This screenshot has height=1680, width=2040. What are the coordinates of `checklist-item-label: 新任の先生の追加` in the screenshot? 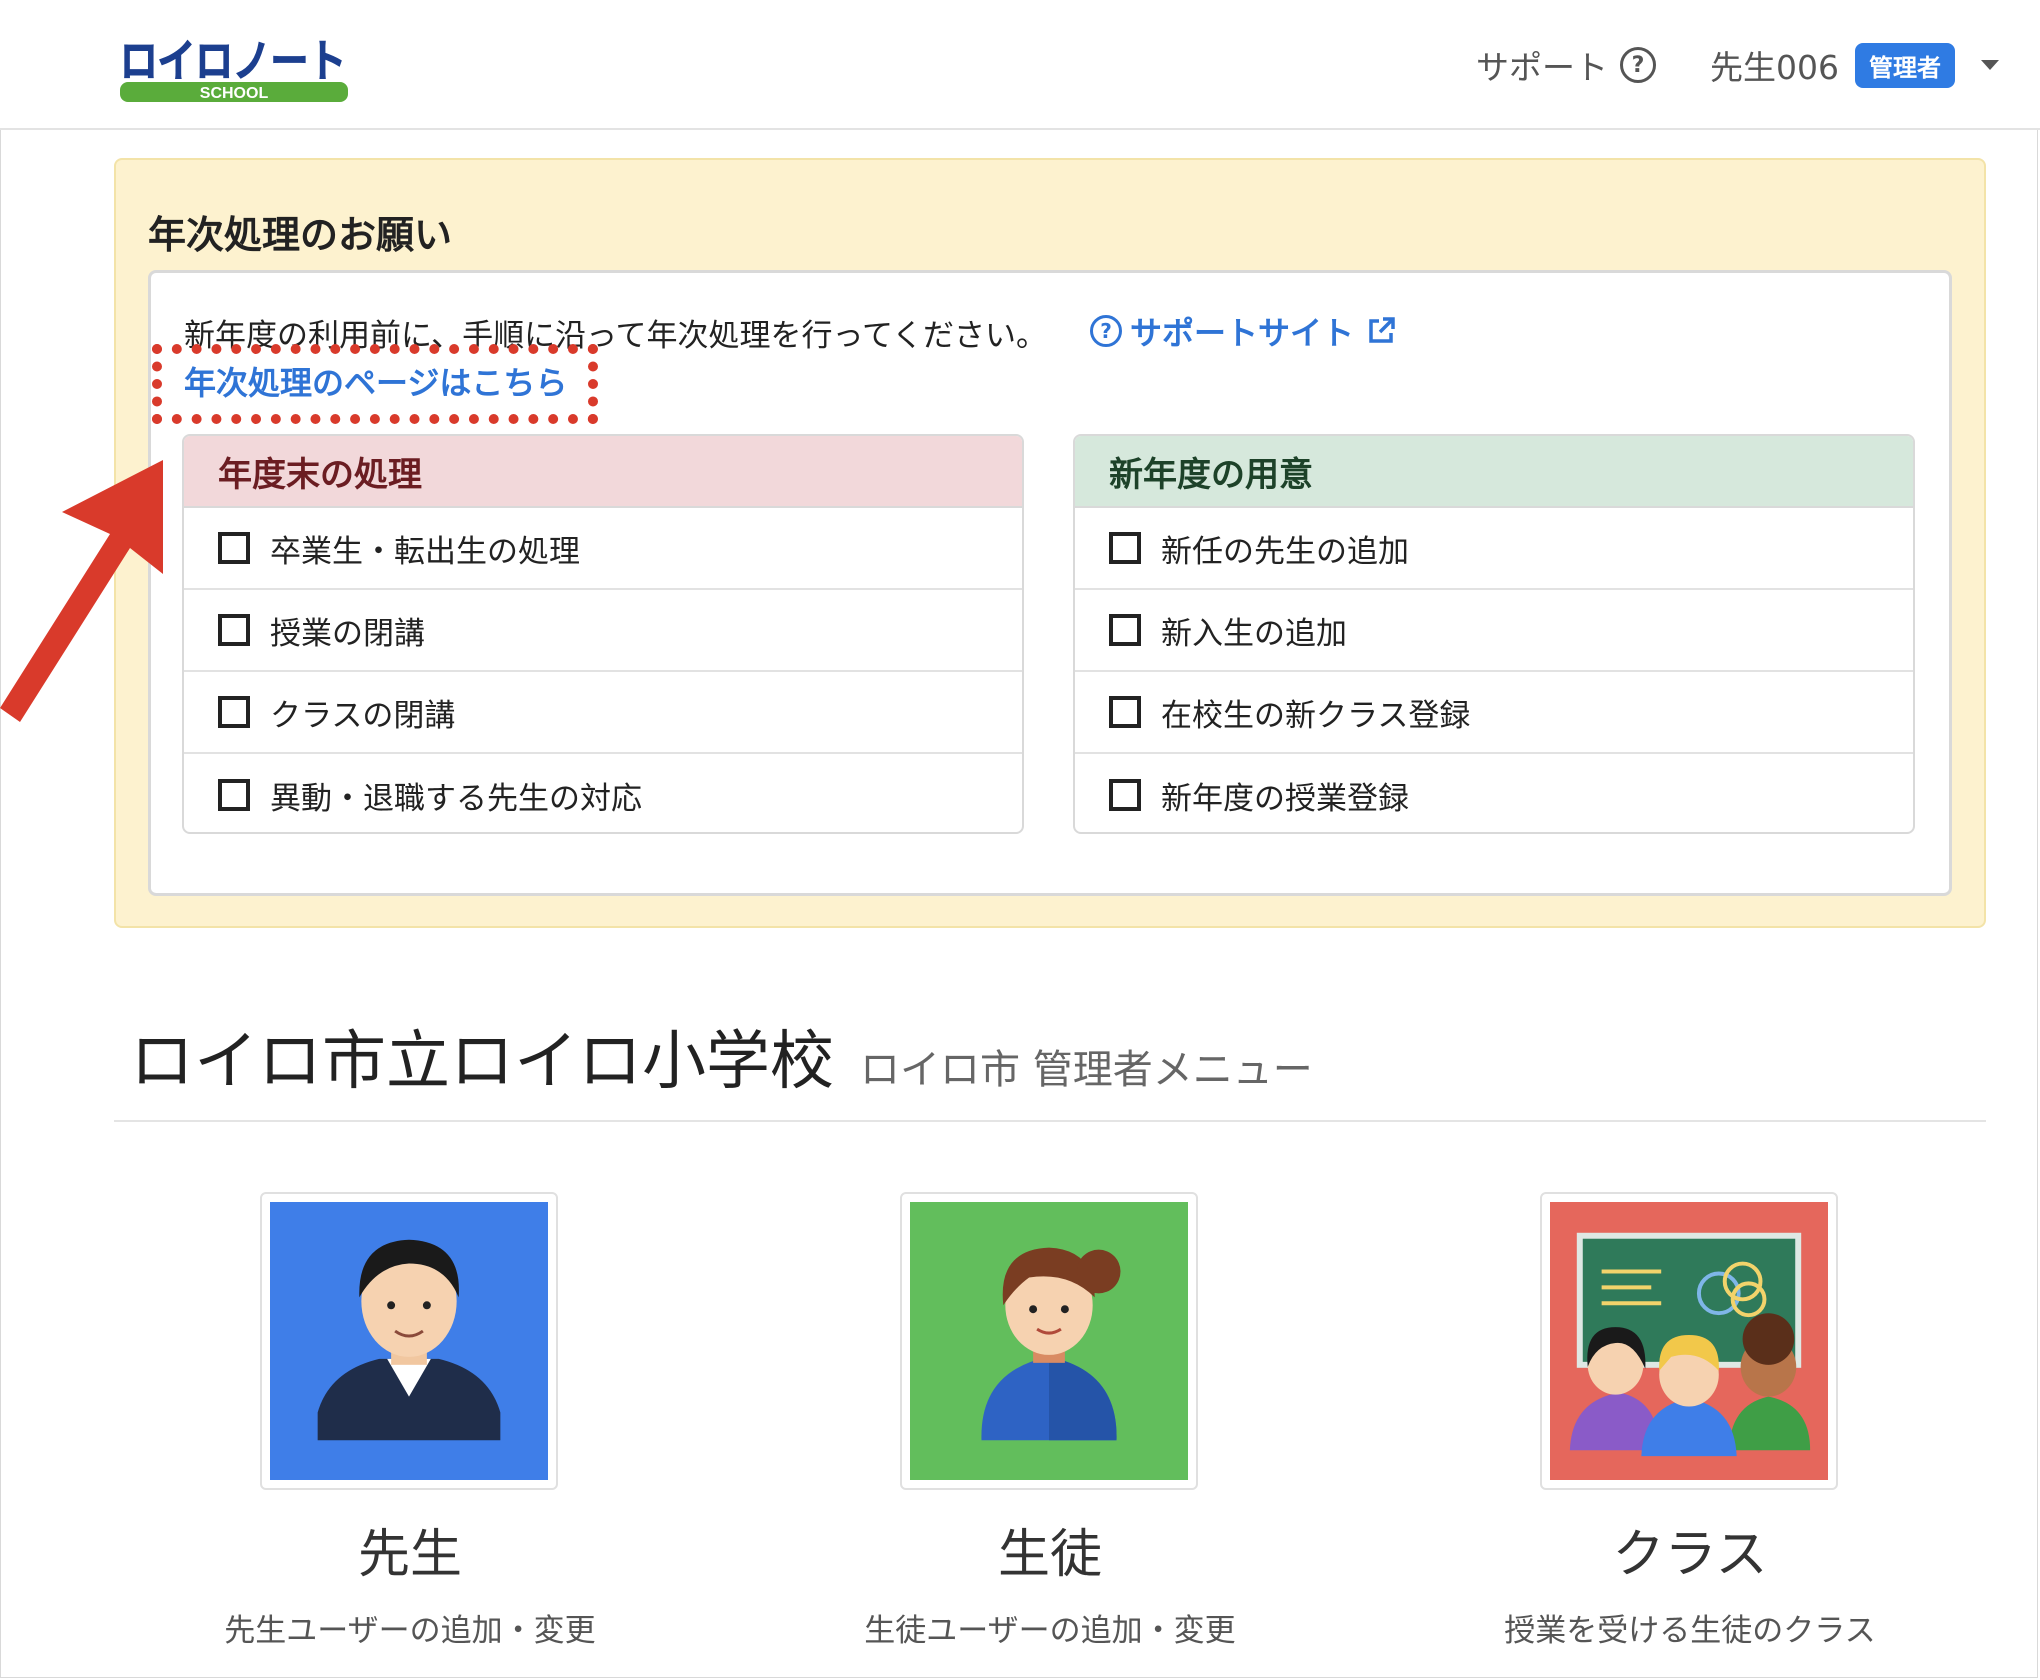 It's located at (1285, 551).